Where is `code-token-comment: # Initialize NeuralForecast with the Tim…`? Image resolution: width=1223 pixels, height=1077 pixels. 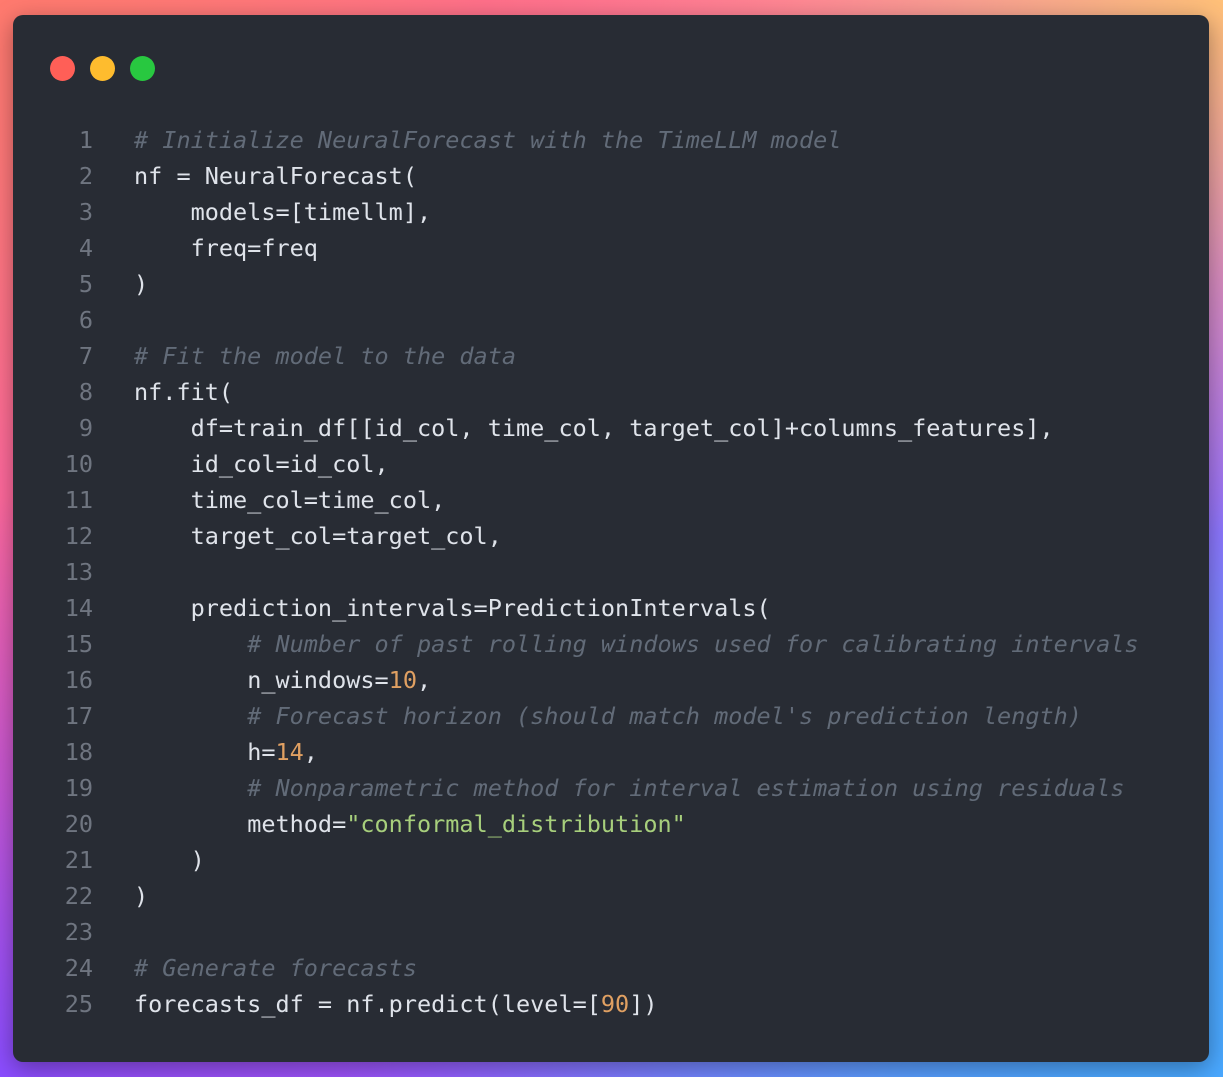 code-token-comment: # Initialize NeuralForecast with the Tim… is located at coordinates (488, 140).